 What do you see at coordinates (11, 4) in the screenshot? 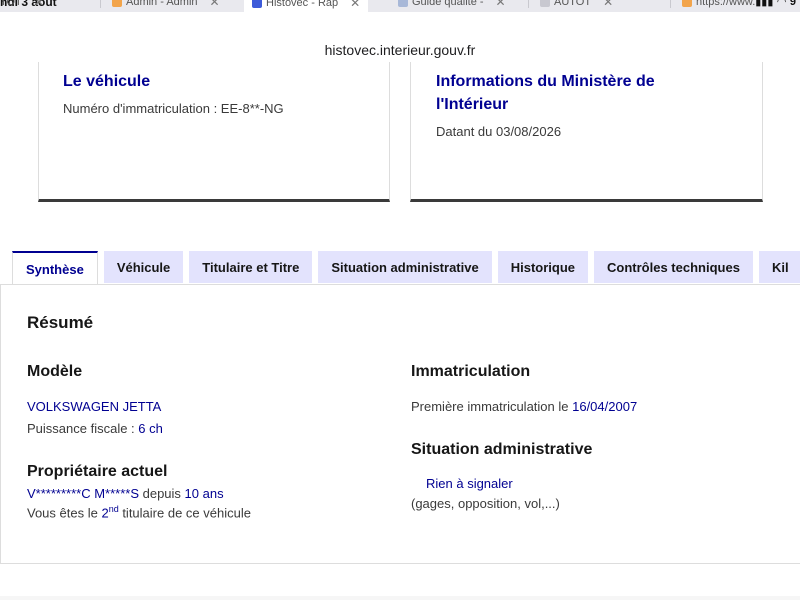
I see `browser-tab-label: UTOT` at bounding box center [11, 4].